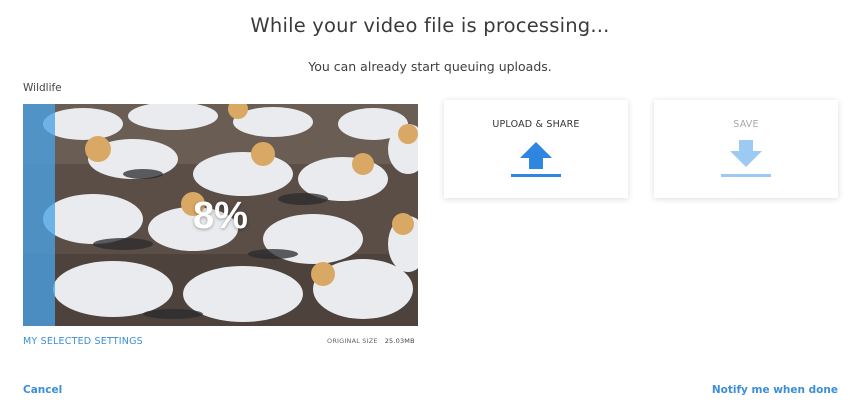 Image resolution: width=850 pixels, height=405 pixels. What do you see at coordinates (42, 390) in the screenshot?
I see `cancel-button: Cancel` at bounding box center [42, 390].